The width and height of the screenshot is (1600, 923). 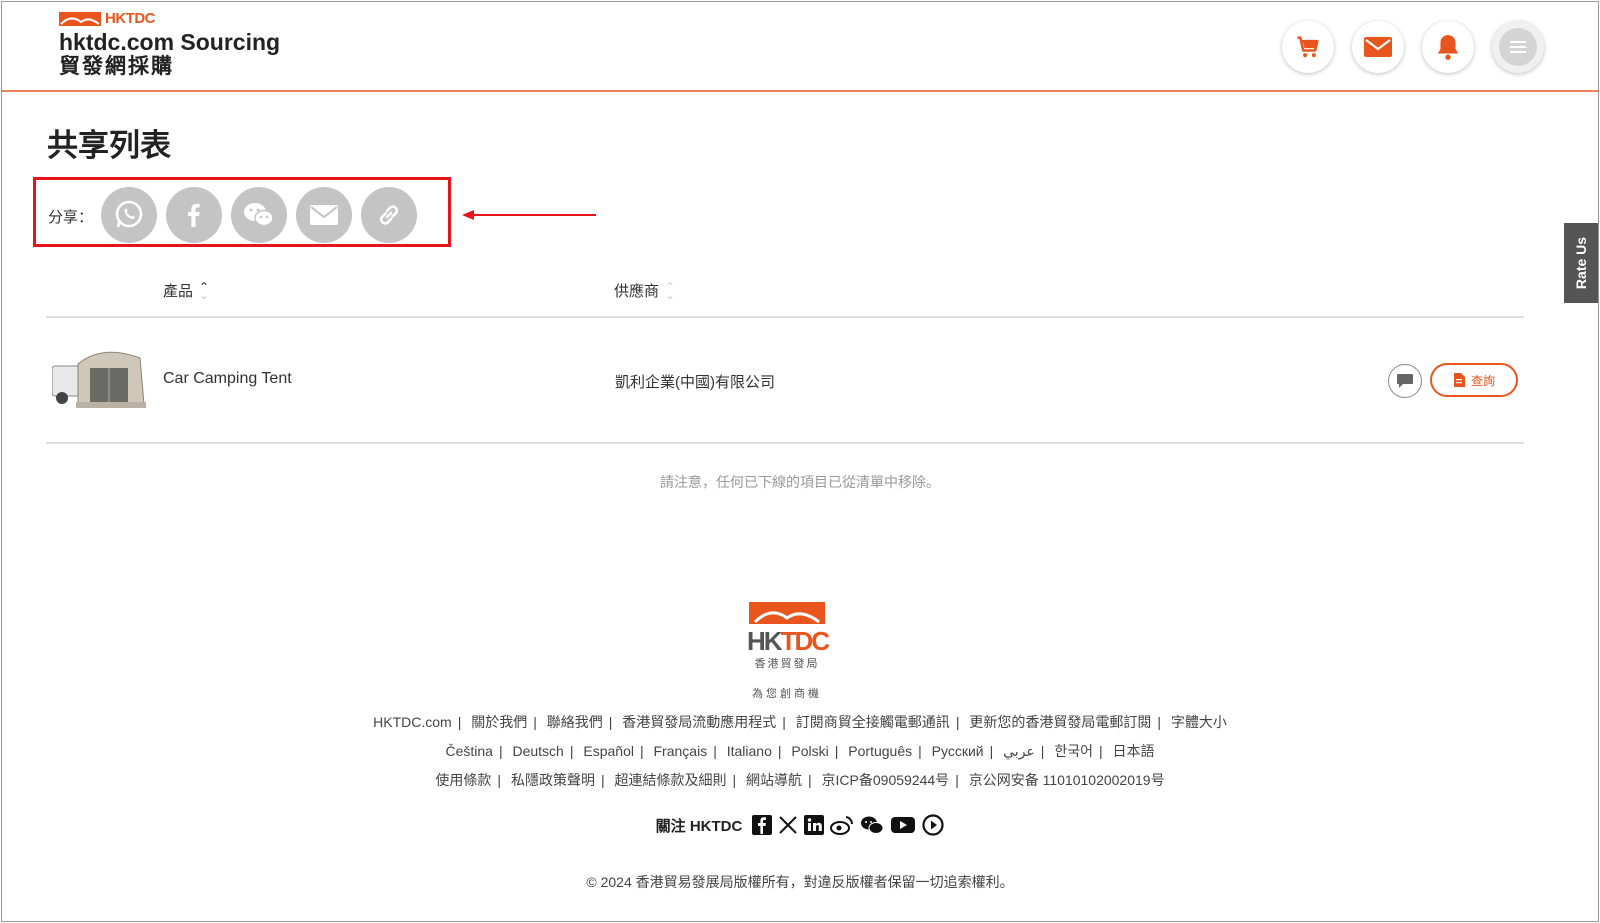 What do you see at coordinates (903, 825) in the screenshot?
I see `youtube-icon` at bounding box center [903, 825].